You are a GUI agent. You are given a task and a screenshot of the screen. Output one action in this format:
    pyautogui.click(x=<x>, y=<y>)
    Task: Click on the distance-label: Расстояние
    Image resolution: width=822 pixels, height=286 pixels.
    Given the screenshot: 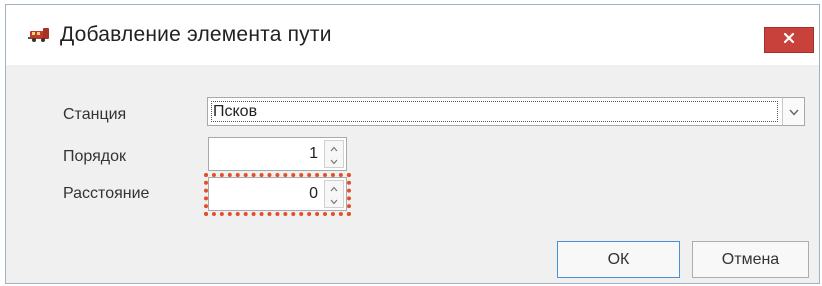 What is the action you would take?
    pyautogui.click(x=106, y=193)
    